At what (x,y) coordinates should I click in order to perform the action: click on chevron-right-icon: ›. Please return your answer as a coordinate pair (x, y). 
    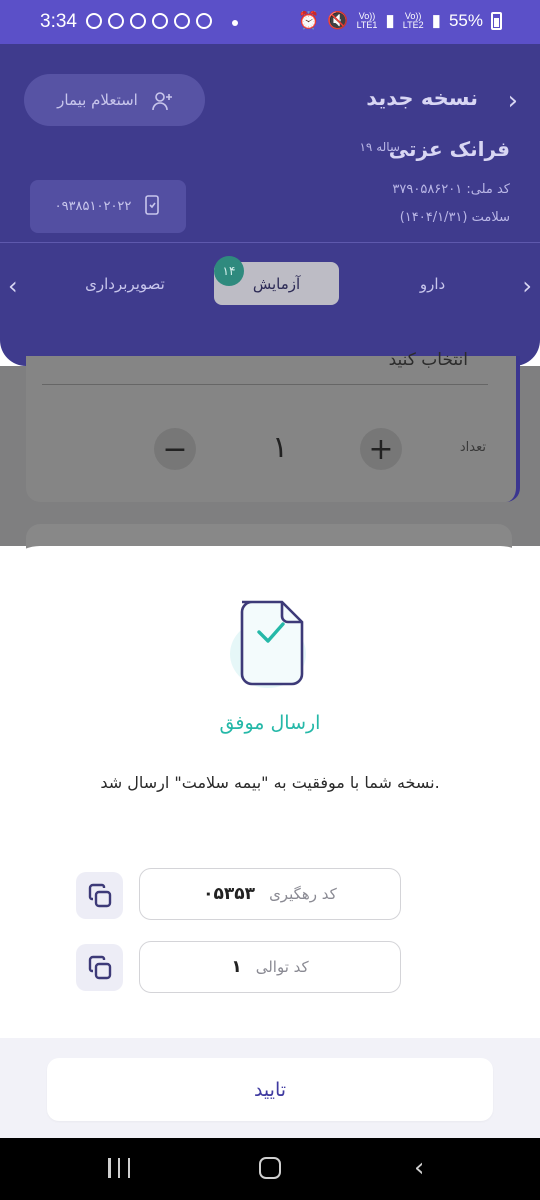
    Looking at the image, I should click on (513, 101).